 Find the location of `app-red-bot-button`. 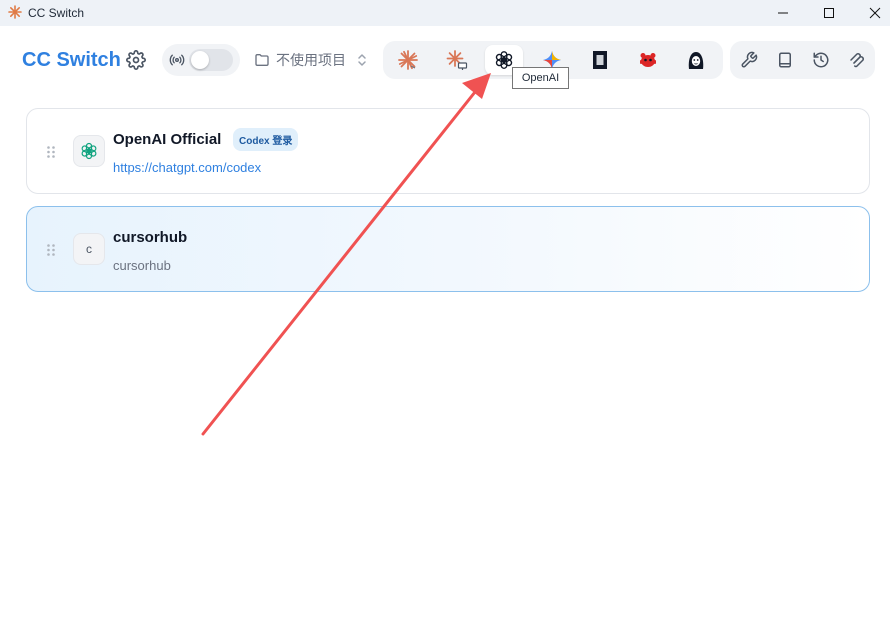

app-red-bot-button is located at coordinates (648, 60).